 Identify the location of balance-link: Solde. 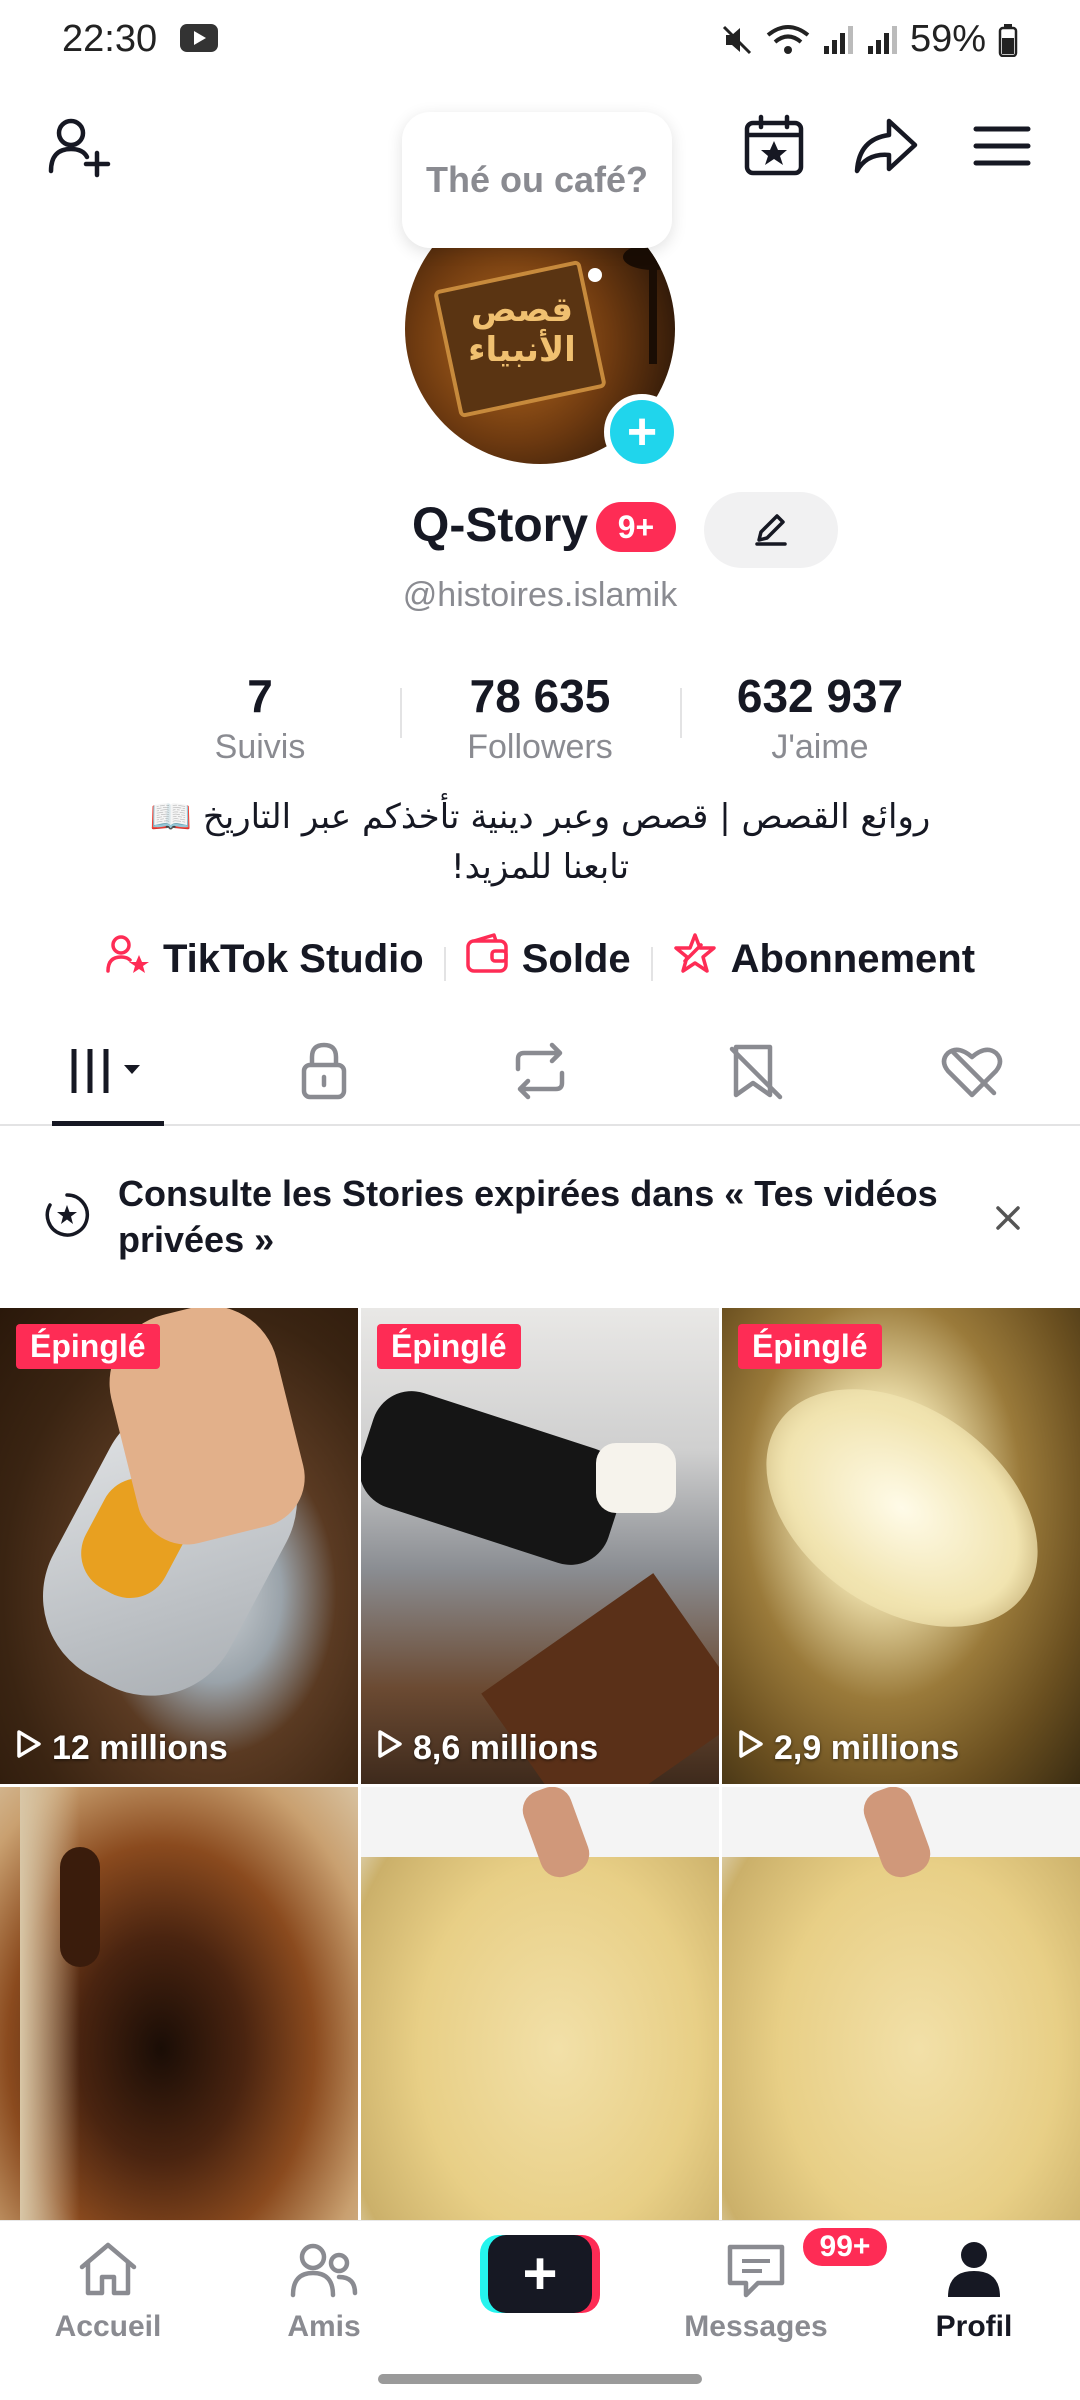
(547, 959).